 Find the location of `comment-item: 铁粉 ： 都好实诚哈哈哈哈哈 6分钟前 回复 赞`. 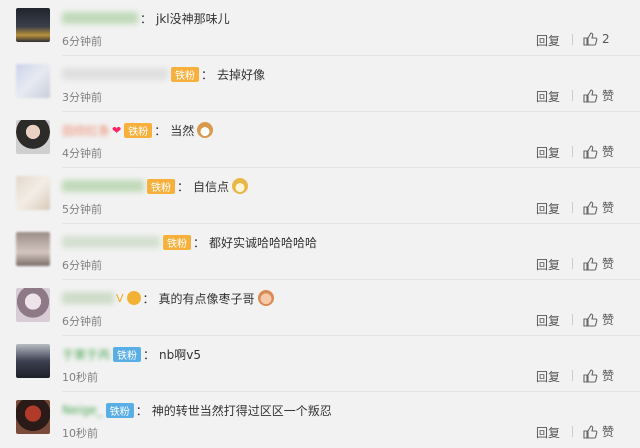

comment-item: 铁粉 ： 都好实诚哈哈哈哈哈 6分钟前 回复 赞 is located at coordinates (320, 252).